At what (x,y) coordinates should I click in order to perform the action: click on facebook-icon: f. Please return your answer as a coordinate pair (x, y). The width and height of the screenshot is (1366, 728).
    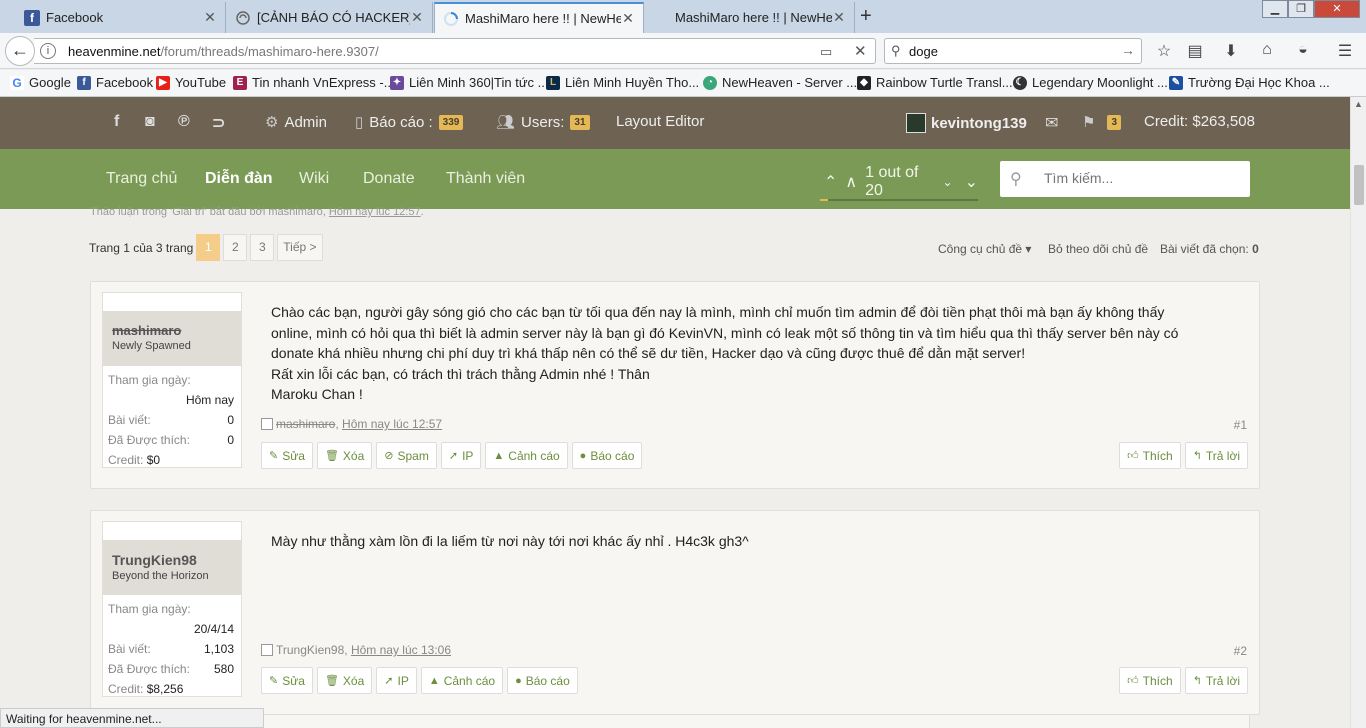
    Looking at the image, I should click on (116, 122).